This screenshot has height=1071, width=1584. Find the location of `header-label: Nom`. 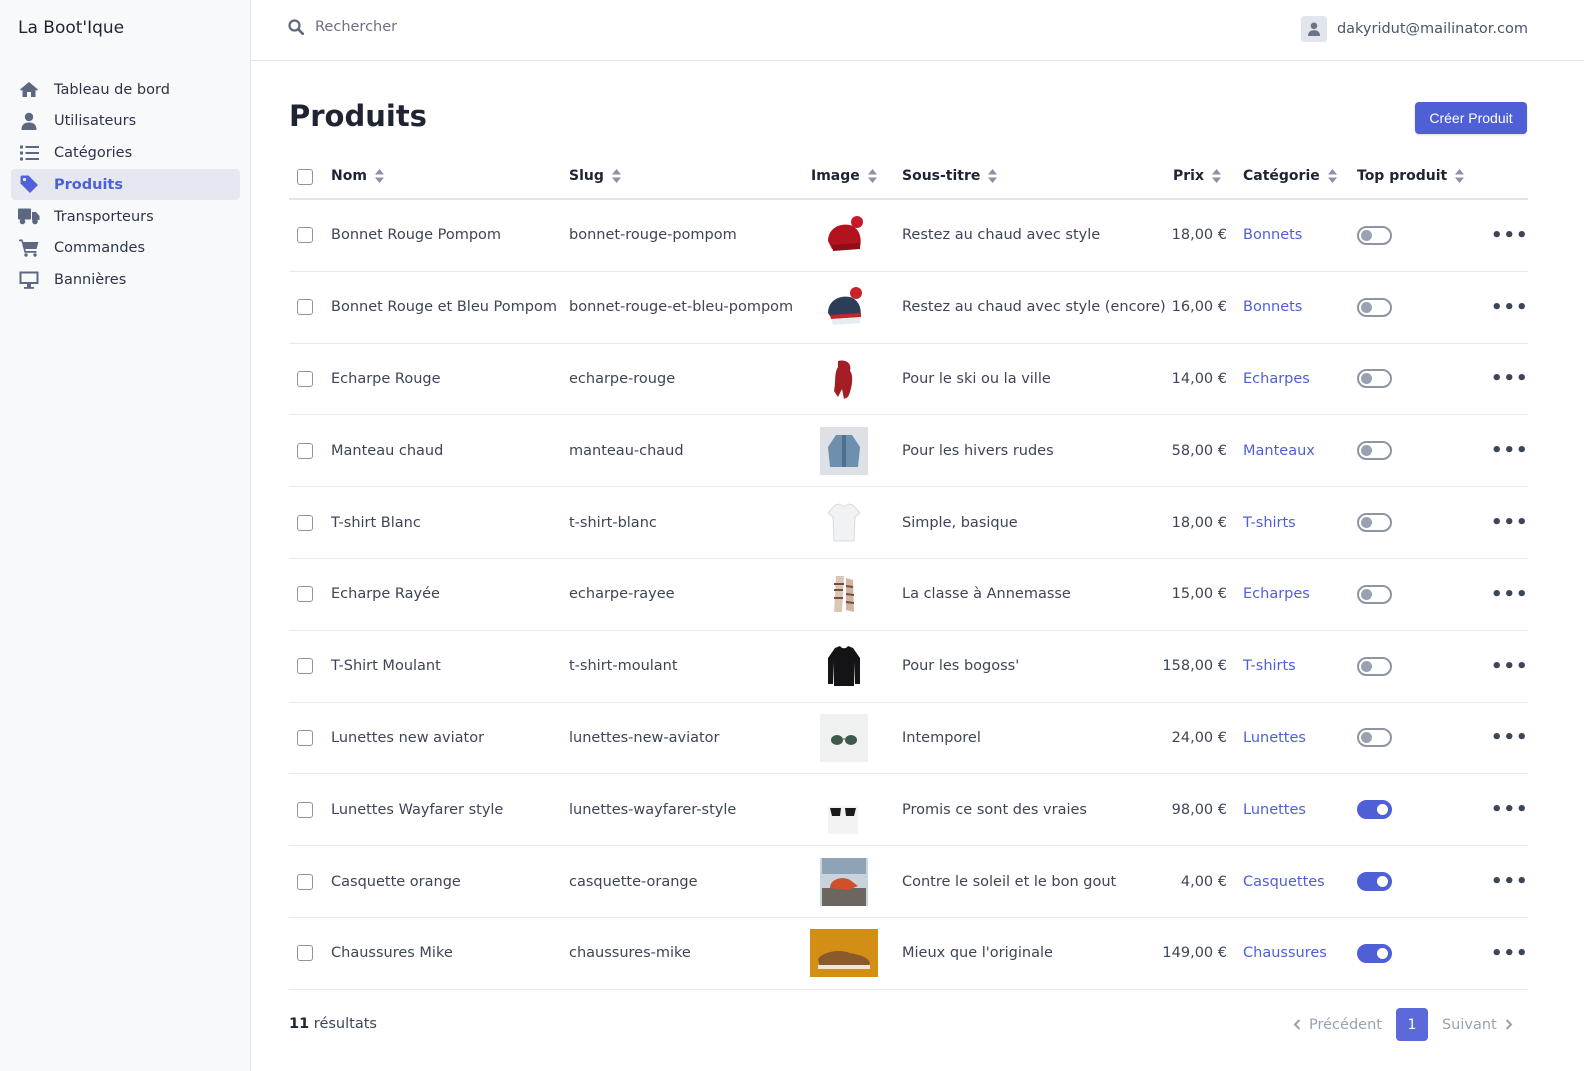

header-label: Nom is located at coordinates (349, 176).